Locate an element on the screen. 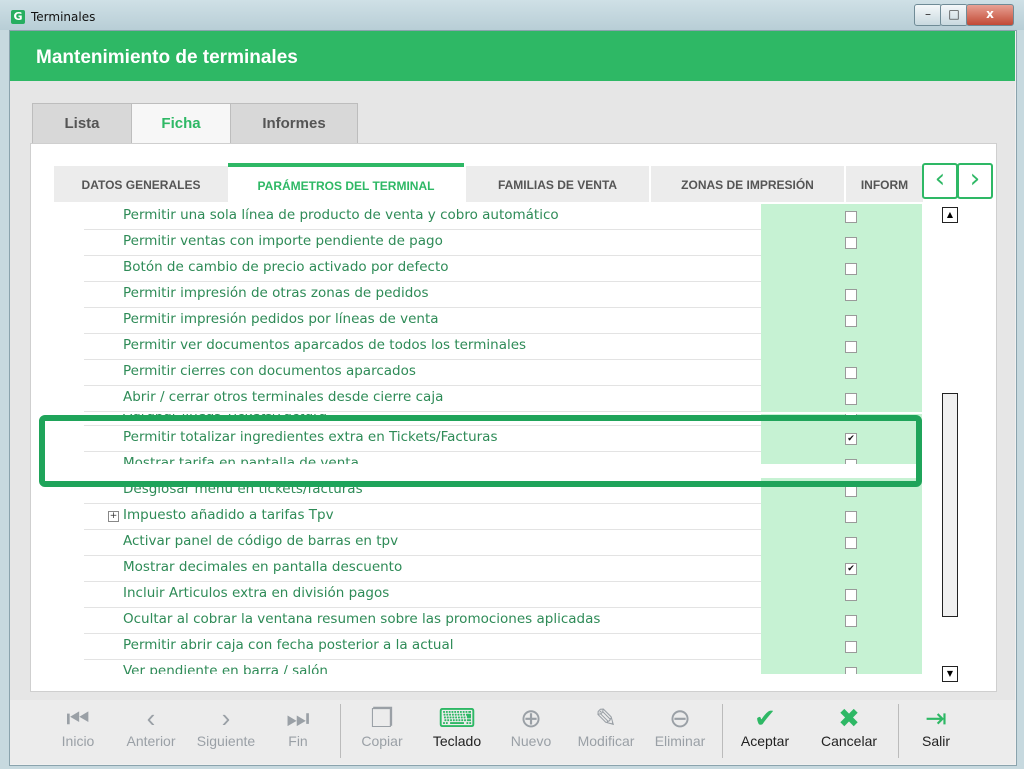 The image size is (1024, 769). title-bar: G Terminales – □ x is located at coordinates (512, 15).